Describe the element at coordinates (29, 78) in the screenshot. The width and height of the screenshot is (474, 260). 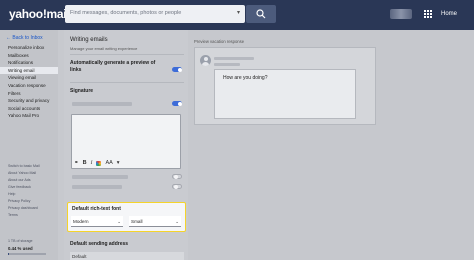
I see `sidebar-item-viewing-email: Viewing email` at that location.